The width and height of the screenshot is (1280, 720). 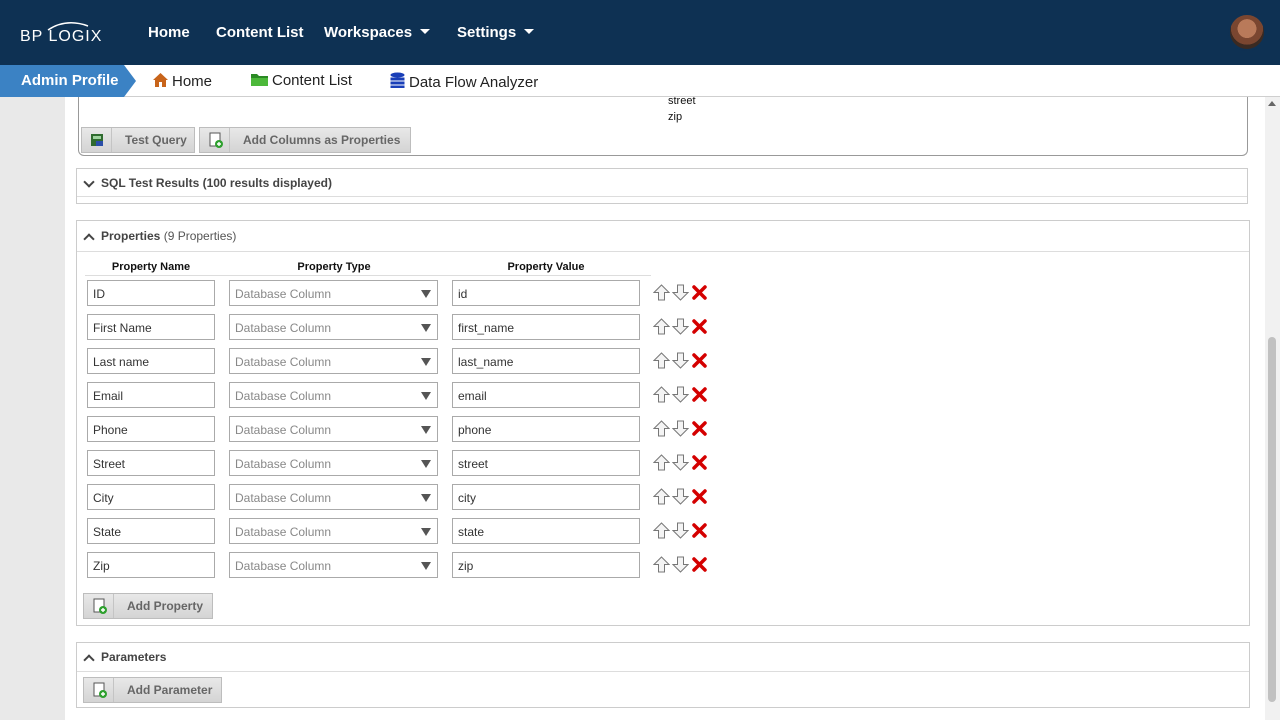 I want to click on bp-logix-logo: BP LOGIX, so click(x=63, y=34).